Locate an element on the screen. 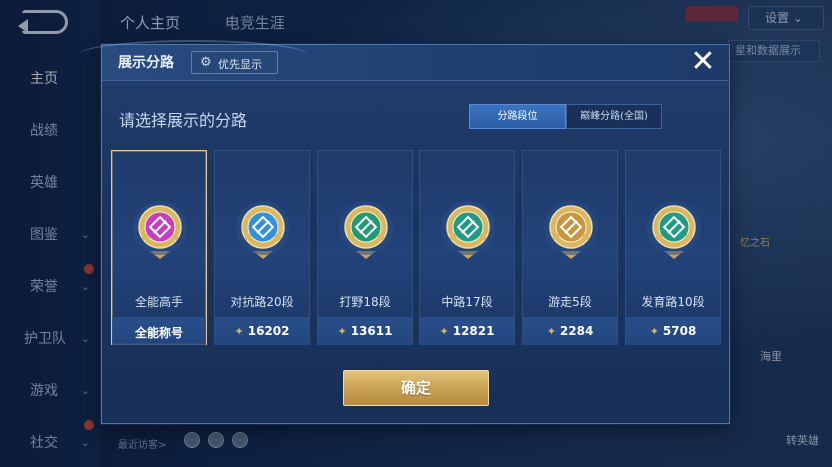 Image resolution: width=832 pixels, height=467 pixels. dialog-subtitle: 请选择展示的分路 is located at coordinates (183, 120).